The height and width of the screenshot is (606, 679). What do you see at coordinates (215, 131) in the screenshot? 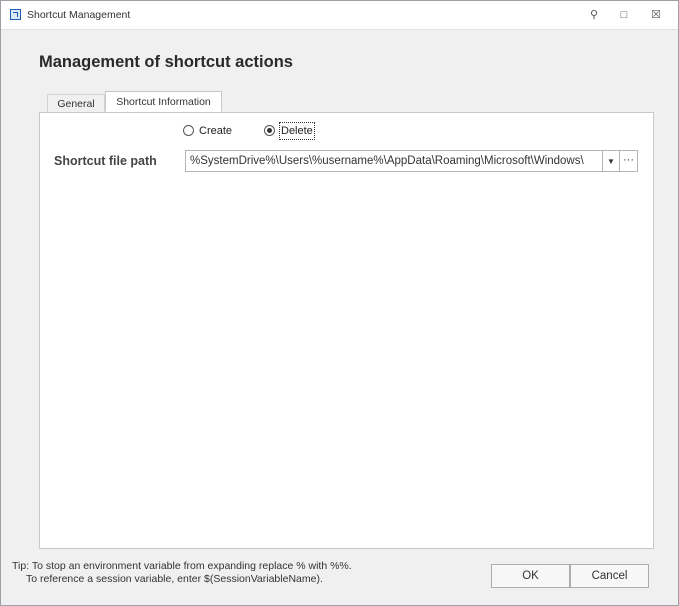
I see `create-radio-label: Create` at bounding box center [215, 131].